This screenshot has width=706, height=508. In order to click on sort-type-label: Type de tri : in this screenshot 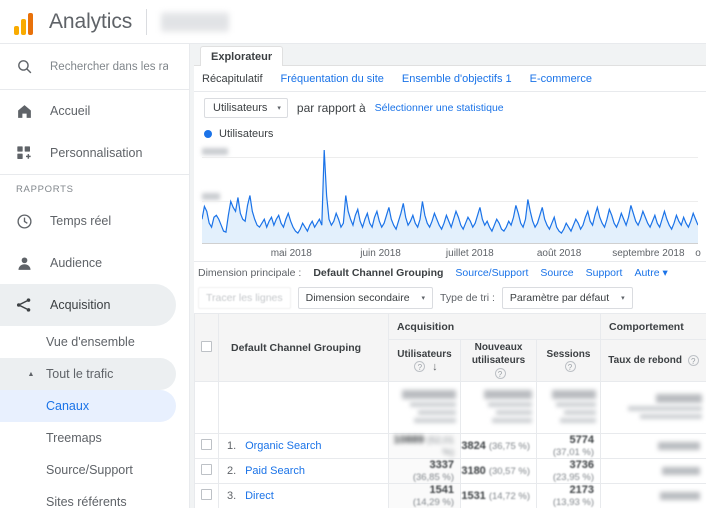, I will do `click(467, 298)`.